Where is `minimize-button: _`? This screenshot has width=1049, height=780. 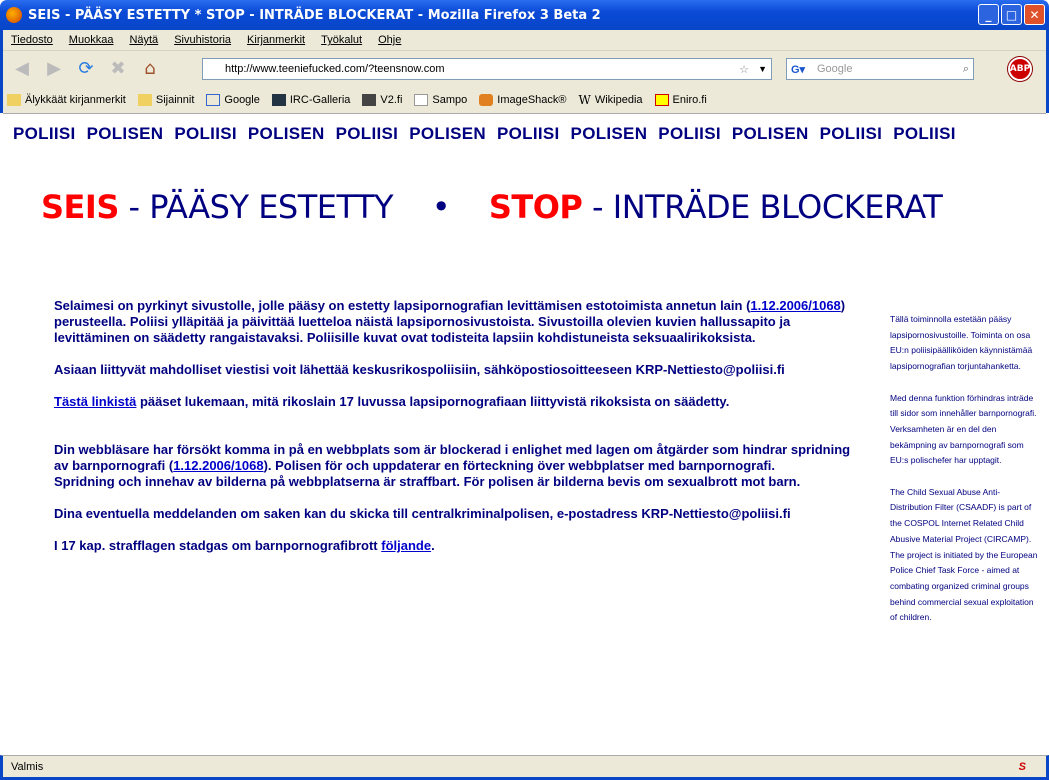
minimize-button: _ is located at coordinates (988, 14).